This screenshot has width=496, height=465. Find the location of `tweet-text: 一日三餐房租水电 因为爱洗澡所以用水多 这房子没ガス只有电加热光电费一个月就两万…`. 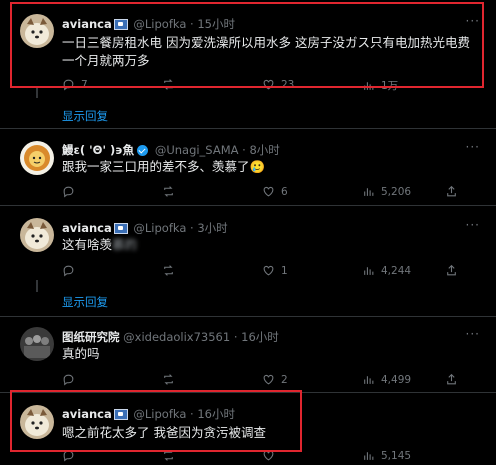

tweet-text: 一日三餐房租水电 因为爱洗澡所以用水多 这房子没ガス只有电加热光电费一个月就两万… is located at coordinates (266, 51).